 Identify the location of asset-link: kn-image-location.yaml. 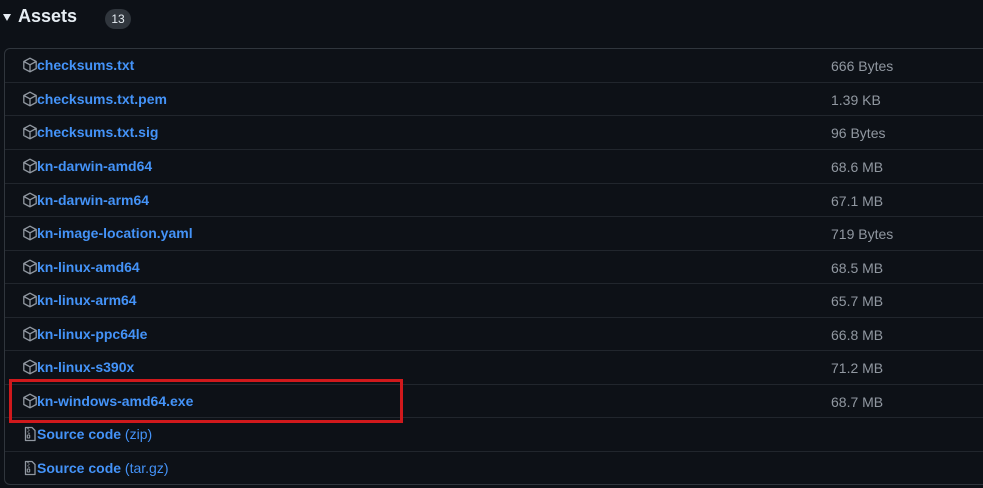
(115, 233).